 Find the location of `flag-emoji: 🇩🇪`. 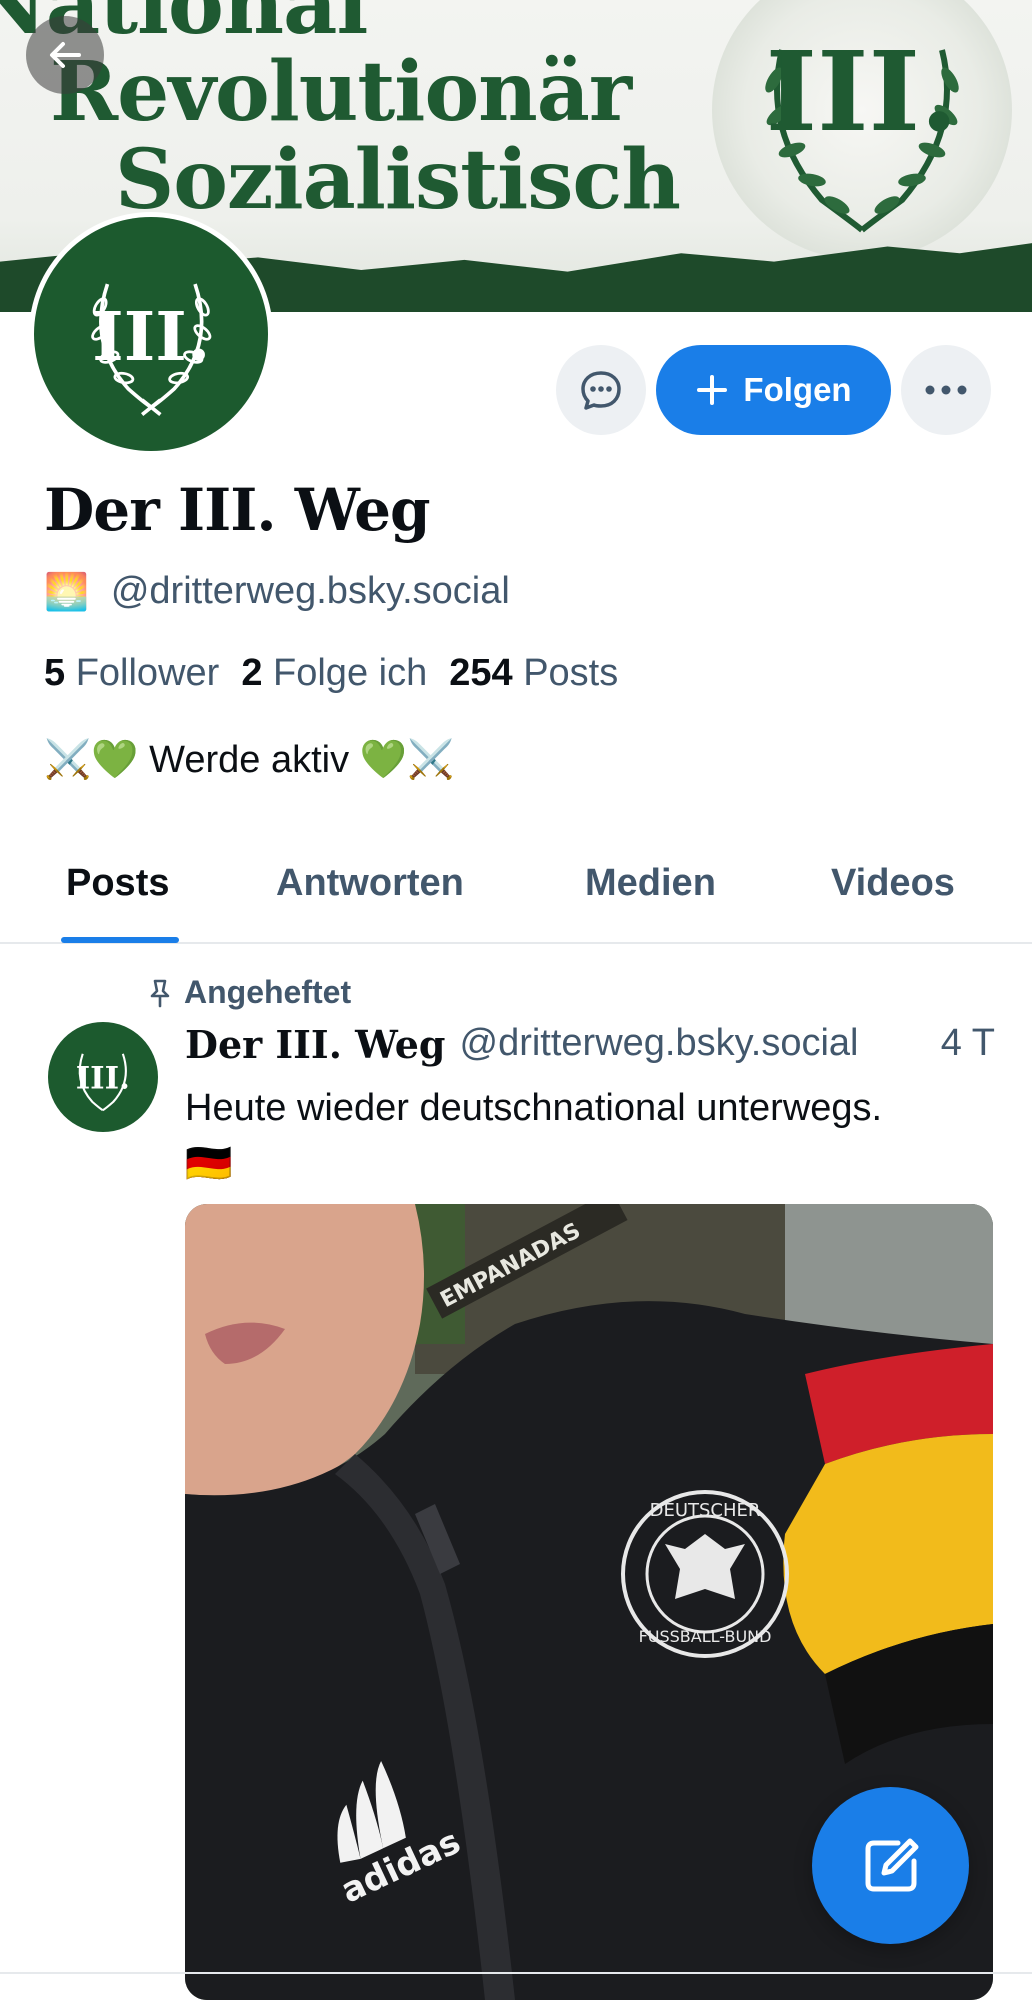

flag-emoji: 🇩🇪 is located at coordinates (209, 1164).